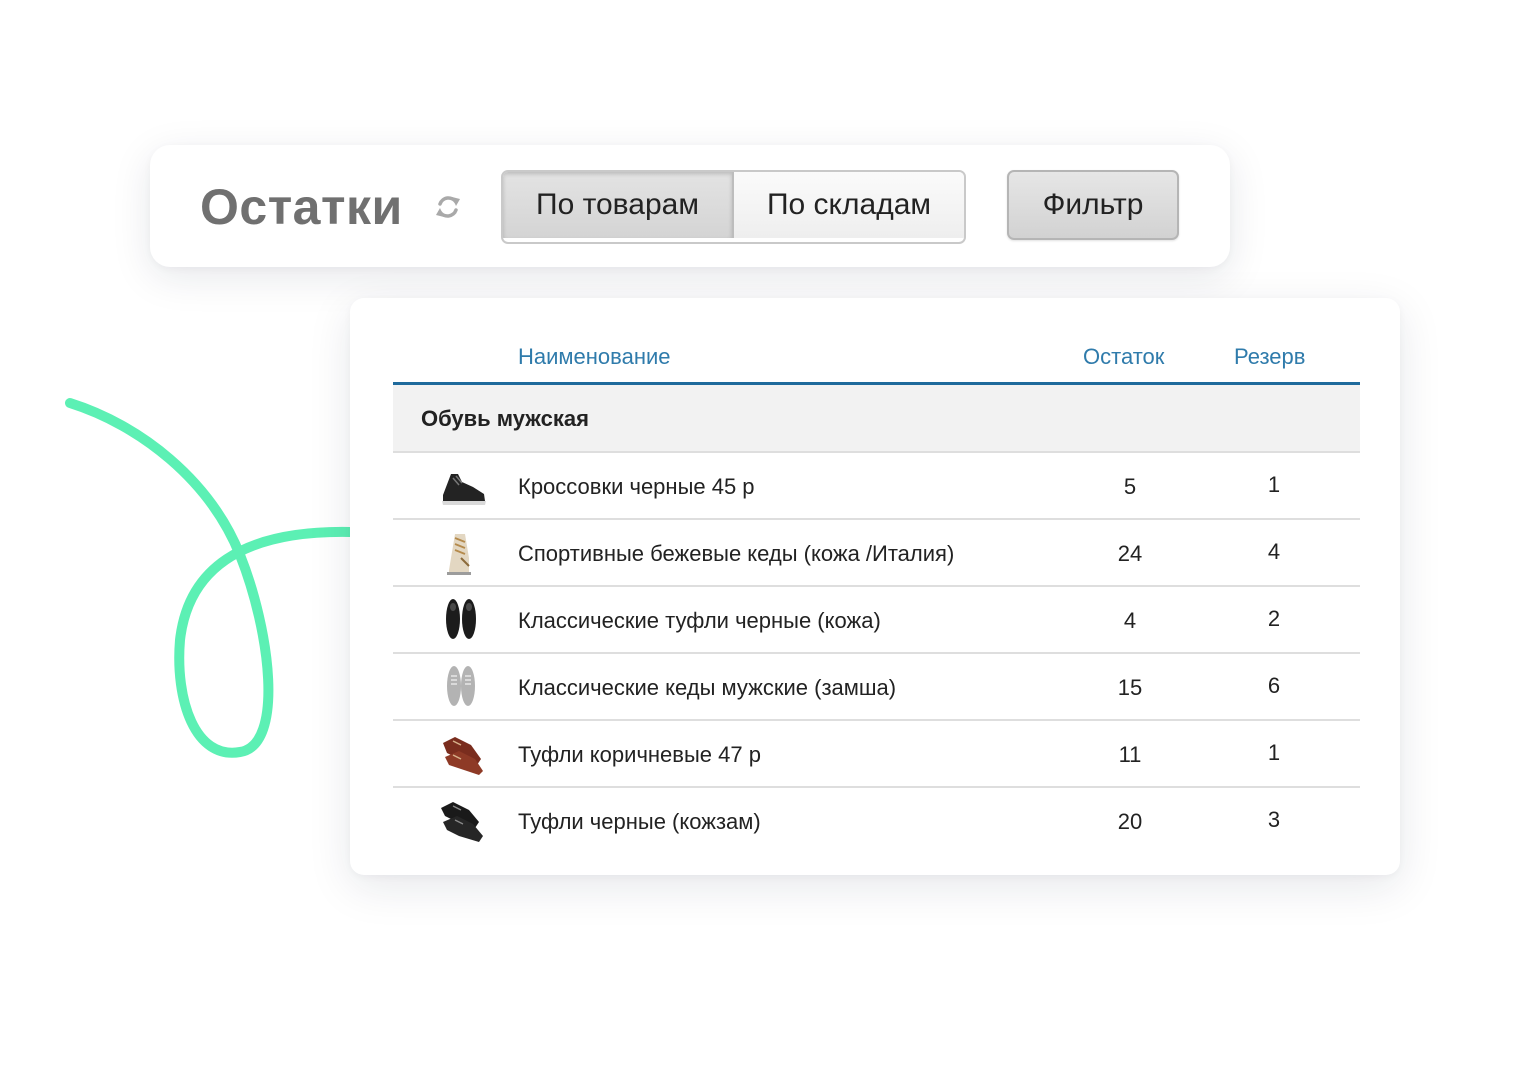  Describe the element at coordinates (1274, 618) in the screenshot. I see `reserve-value: 2` at that location.